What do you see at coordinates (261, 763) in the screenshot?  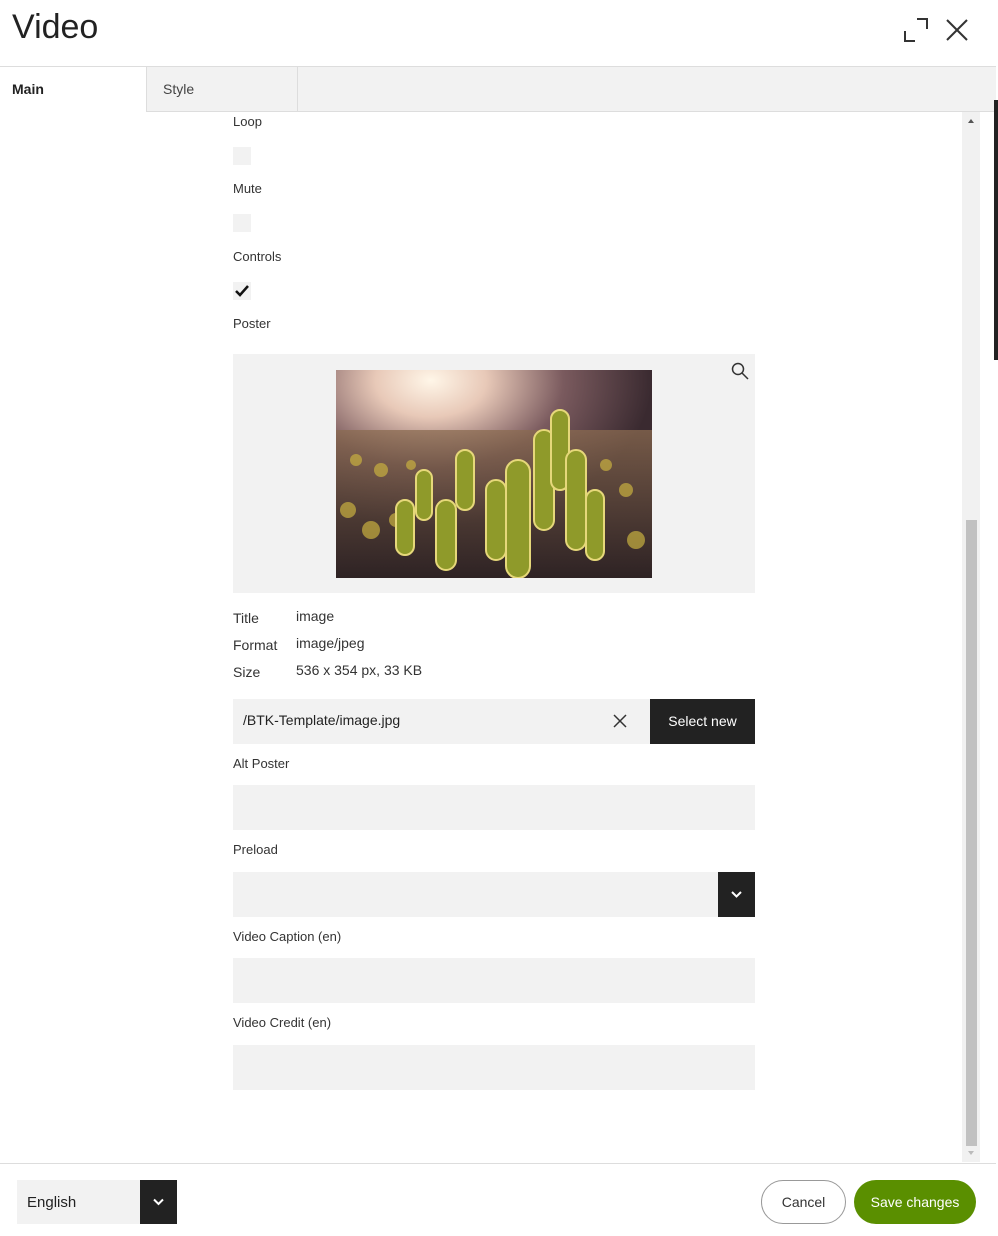 I see `alt-poster-label: Alt Poster` at bounding box center [261, 763].